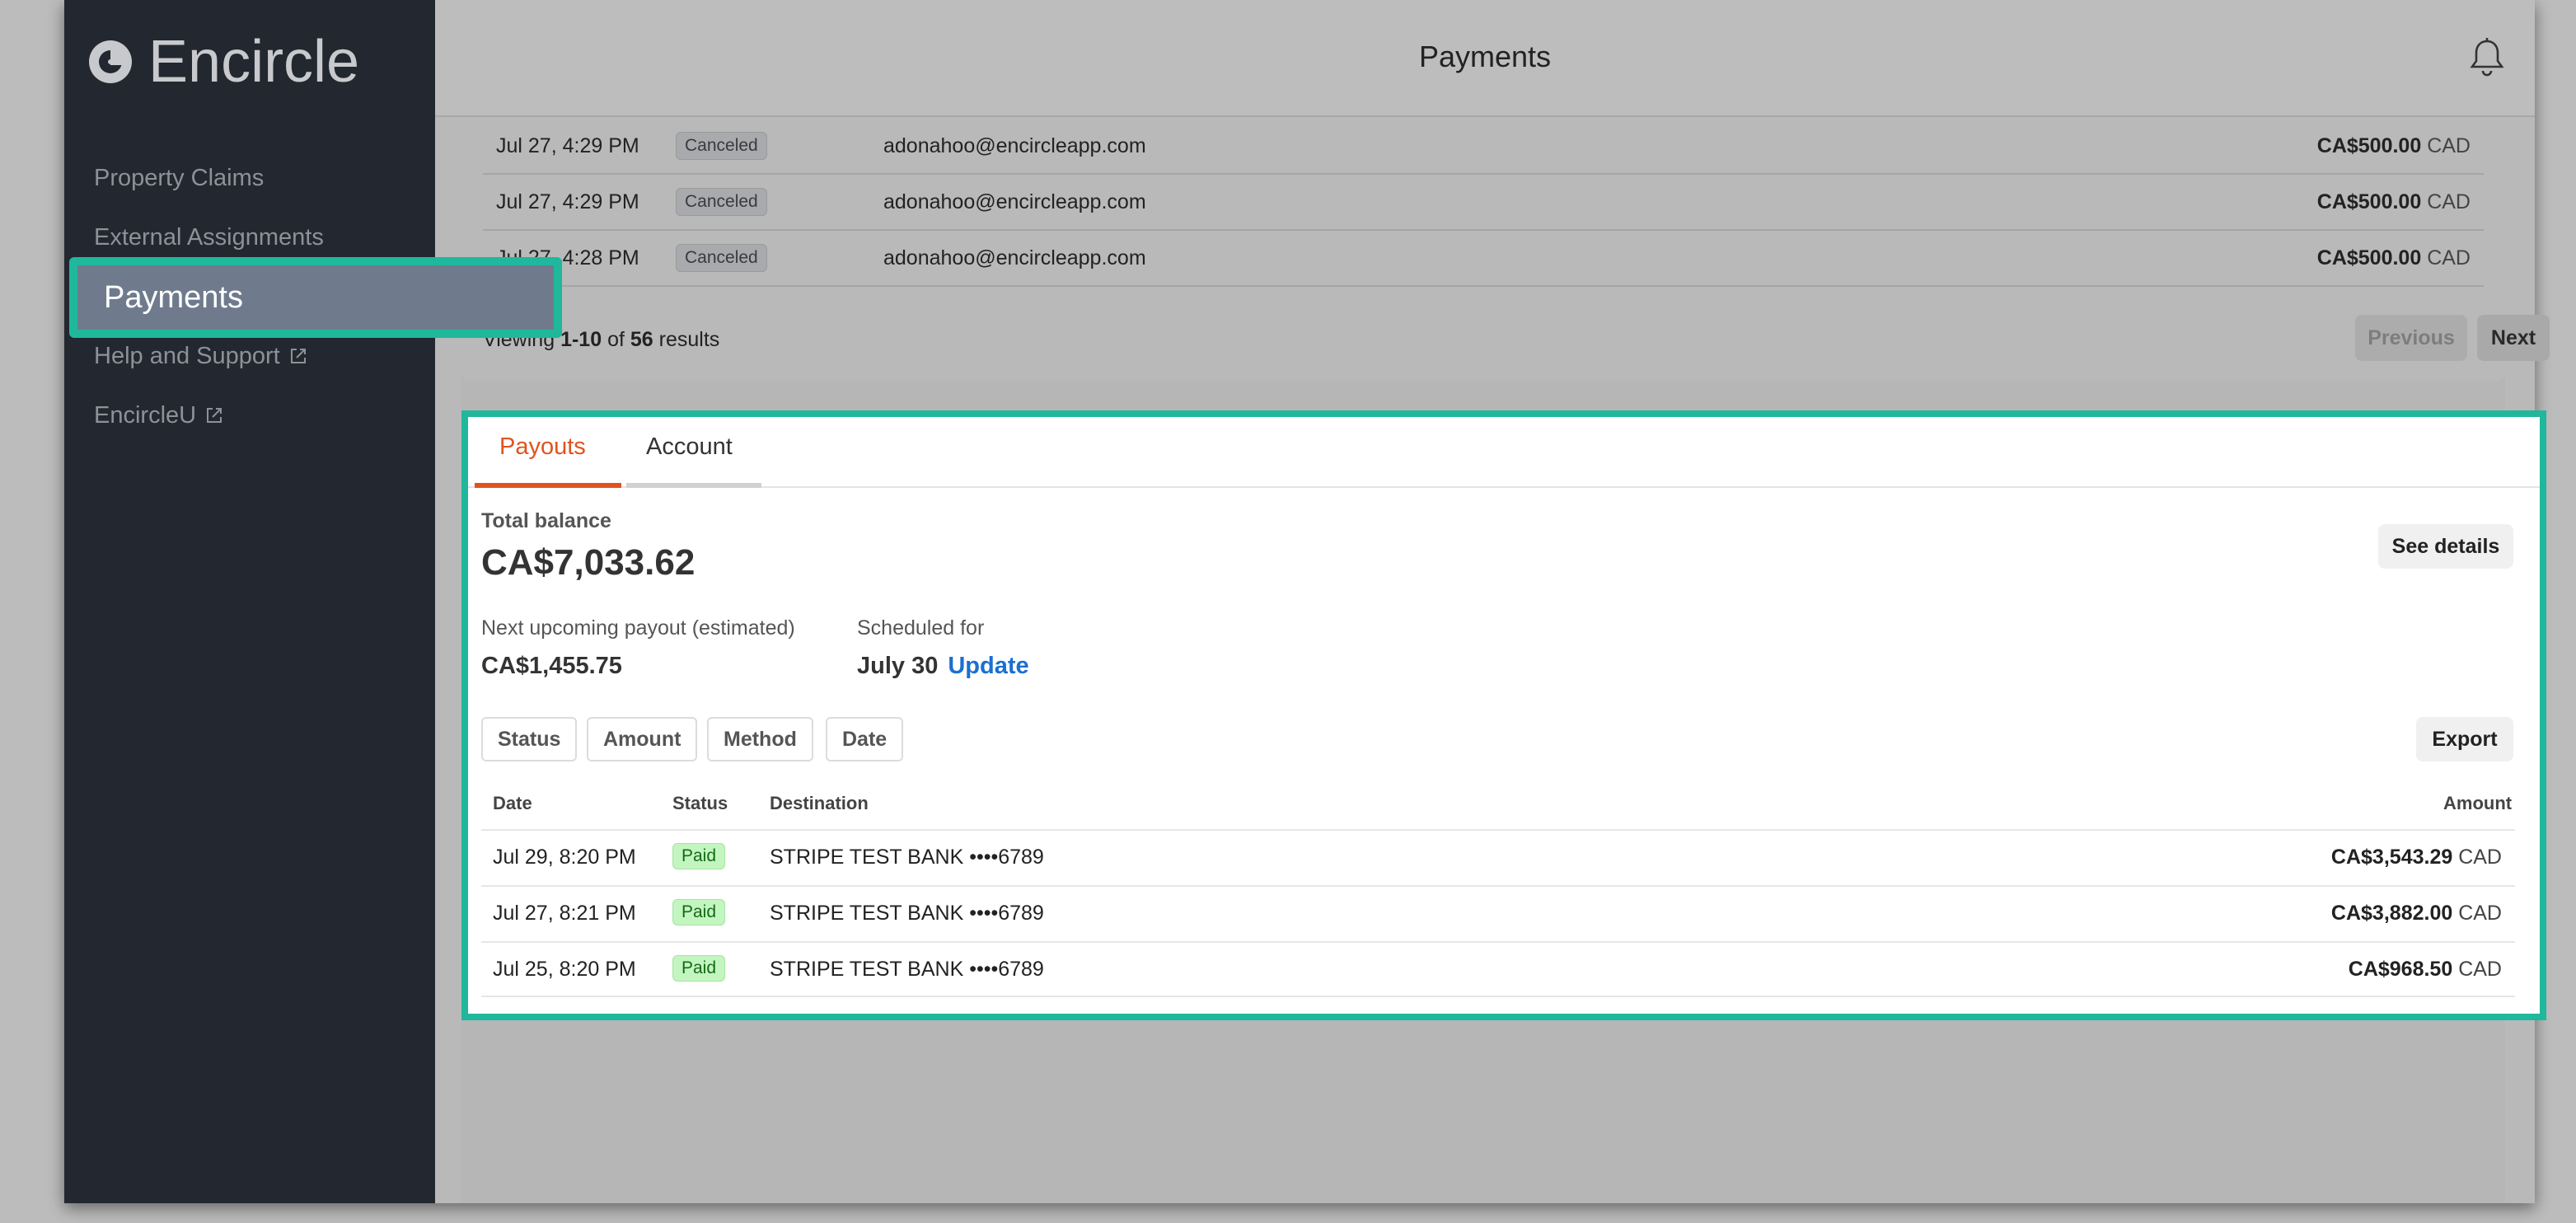 The width and height of the screenshot is (2576, 1223). What do you see at coordinates (943, 666) in the screenshot?
I see `scheduled-value-group: July 30 Update` at bounding box center [943, 666].